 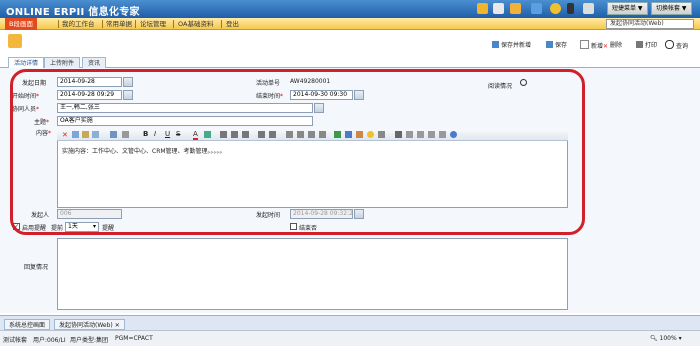 I want to click on phone-icon, so click(x=570, y=8).